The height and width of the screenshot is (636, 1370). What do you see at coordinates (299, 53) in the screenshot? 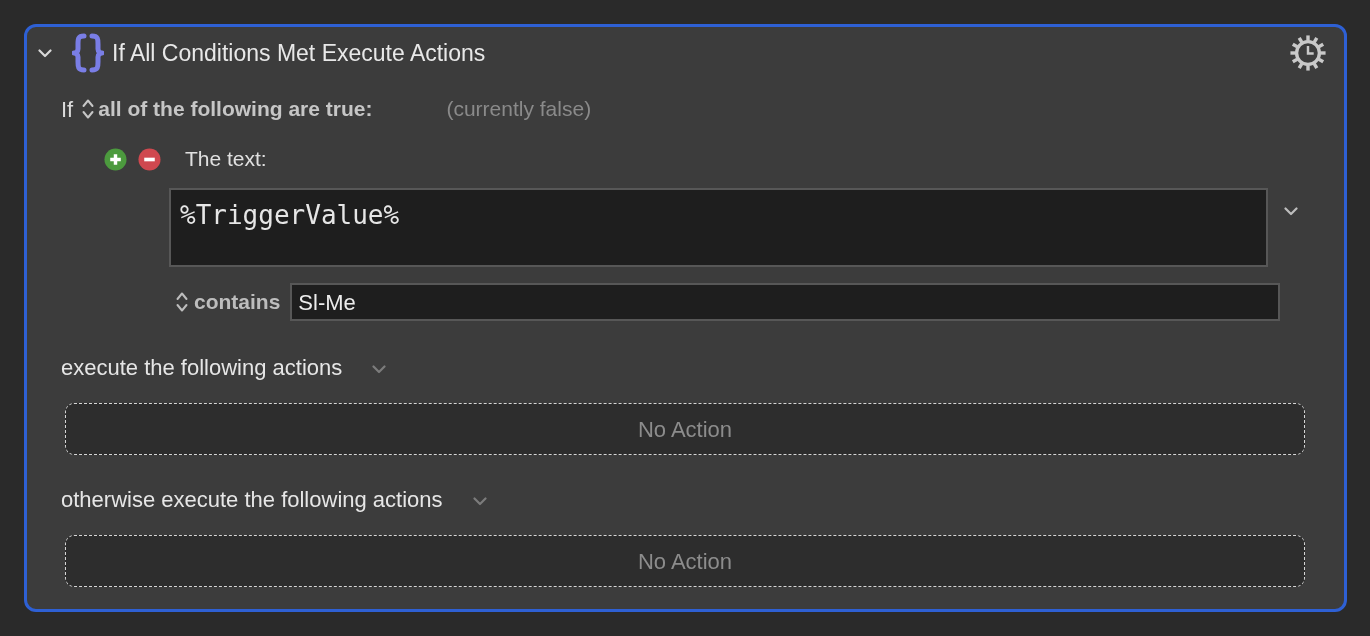
I see `block-title: If All Conditions Met Execute Actions` at bounding box center [299, 53].